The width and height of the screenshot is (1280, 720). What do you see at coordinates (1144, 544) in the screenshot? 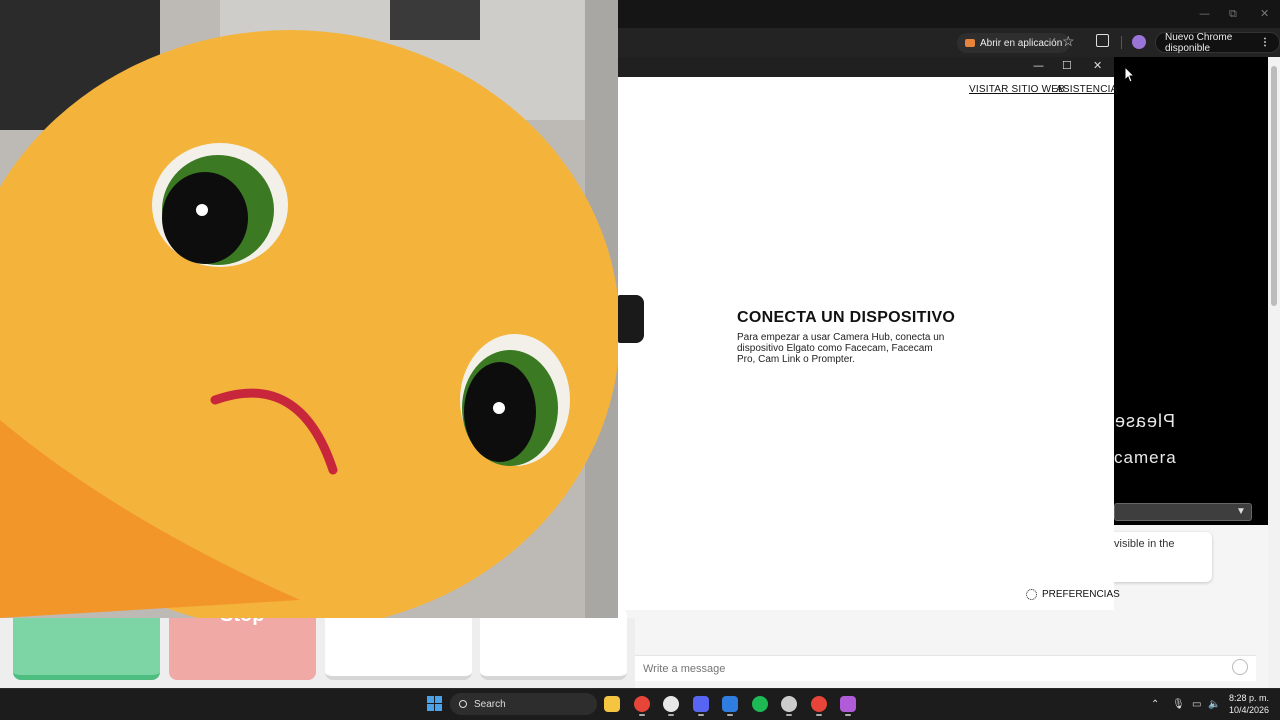
I see `message-card-text: visible in the` at bounding box center [1144, 544].